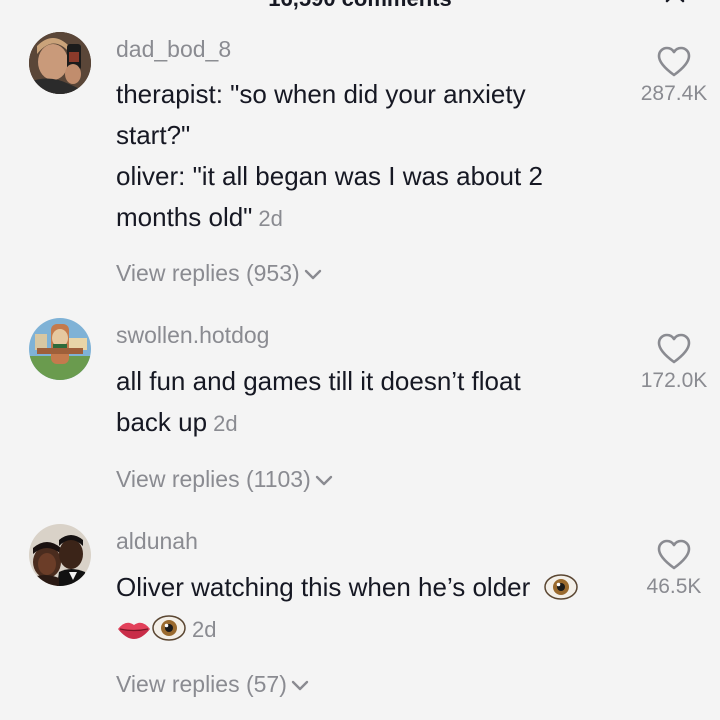  Describe the element at coordinates (323, 587) in the screenshot. I see `comment-line-text: Oliver watching this when he’s older` at that location.